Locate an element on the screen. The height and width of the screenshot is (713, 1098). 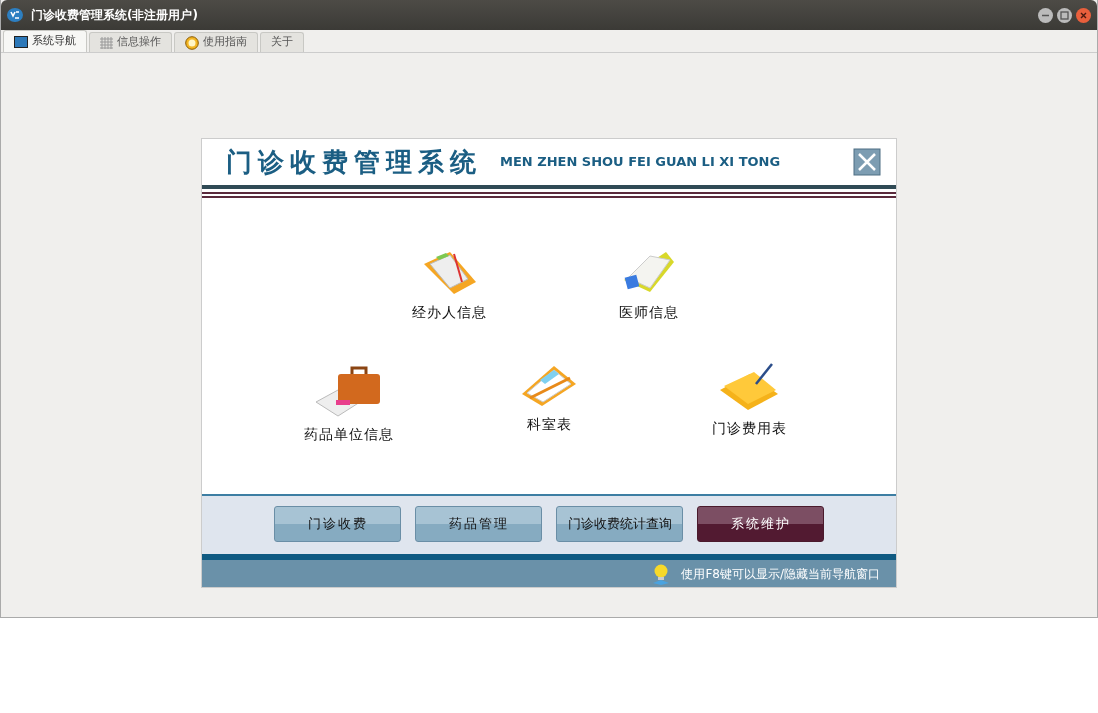
maximize-button is located at coordinates (1064, 15).